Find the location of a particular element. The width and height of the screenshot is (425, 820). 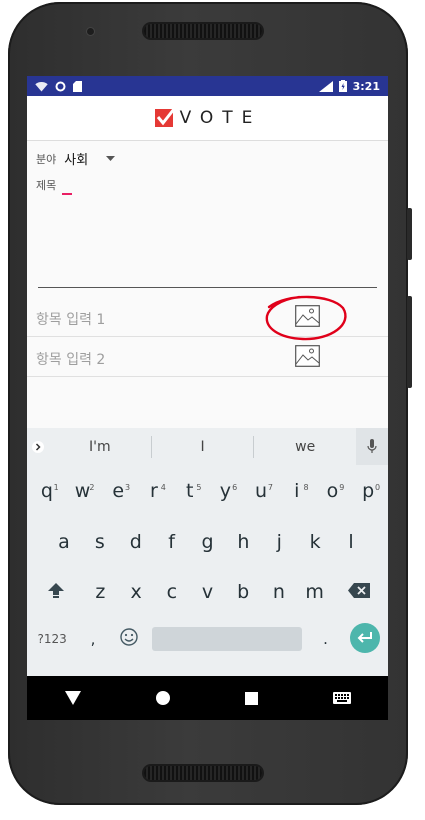

key-row-4: ?123 , . is located at coordinates (207, 643).